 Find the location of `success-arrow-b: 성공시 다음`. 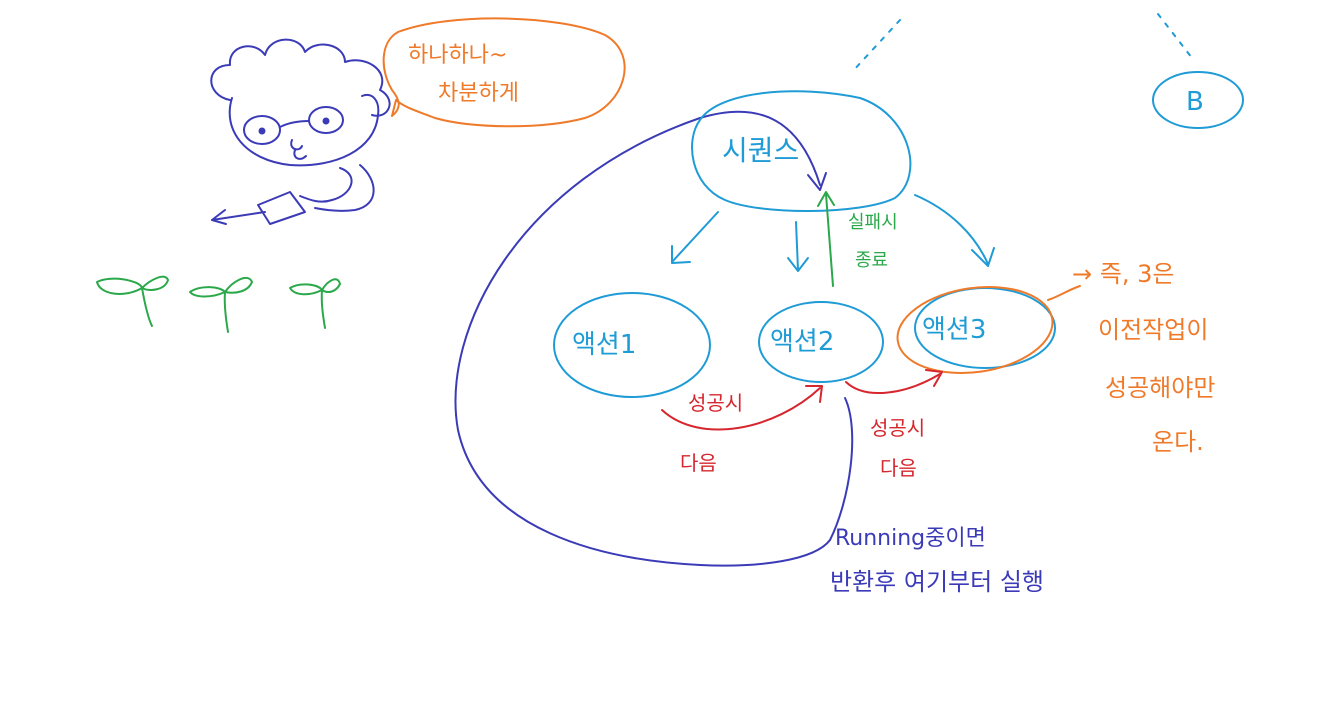

success-arrow-b: 성공시 다음 is located at coordinates (894, 424).